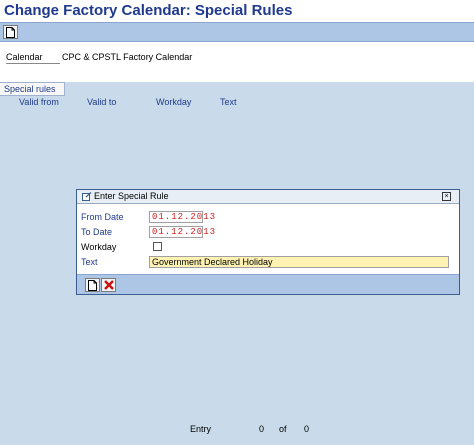  Describe the element at coordinates (102, 217) in the screenshot. I see `from-date-label: From Date` at that location.